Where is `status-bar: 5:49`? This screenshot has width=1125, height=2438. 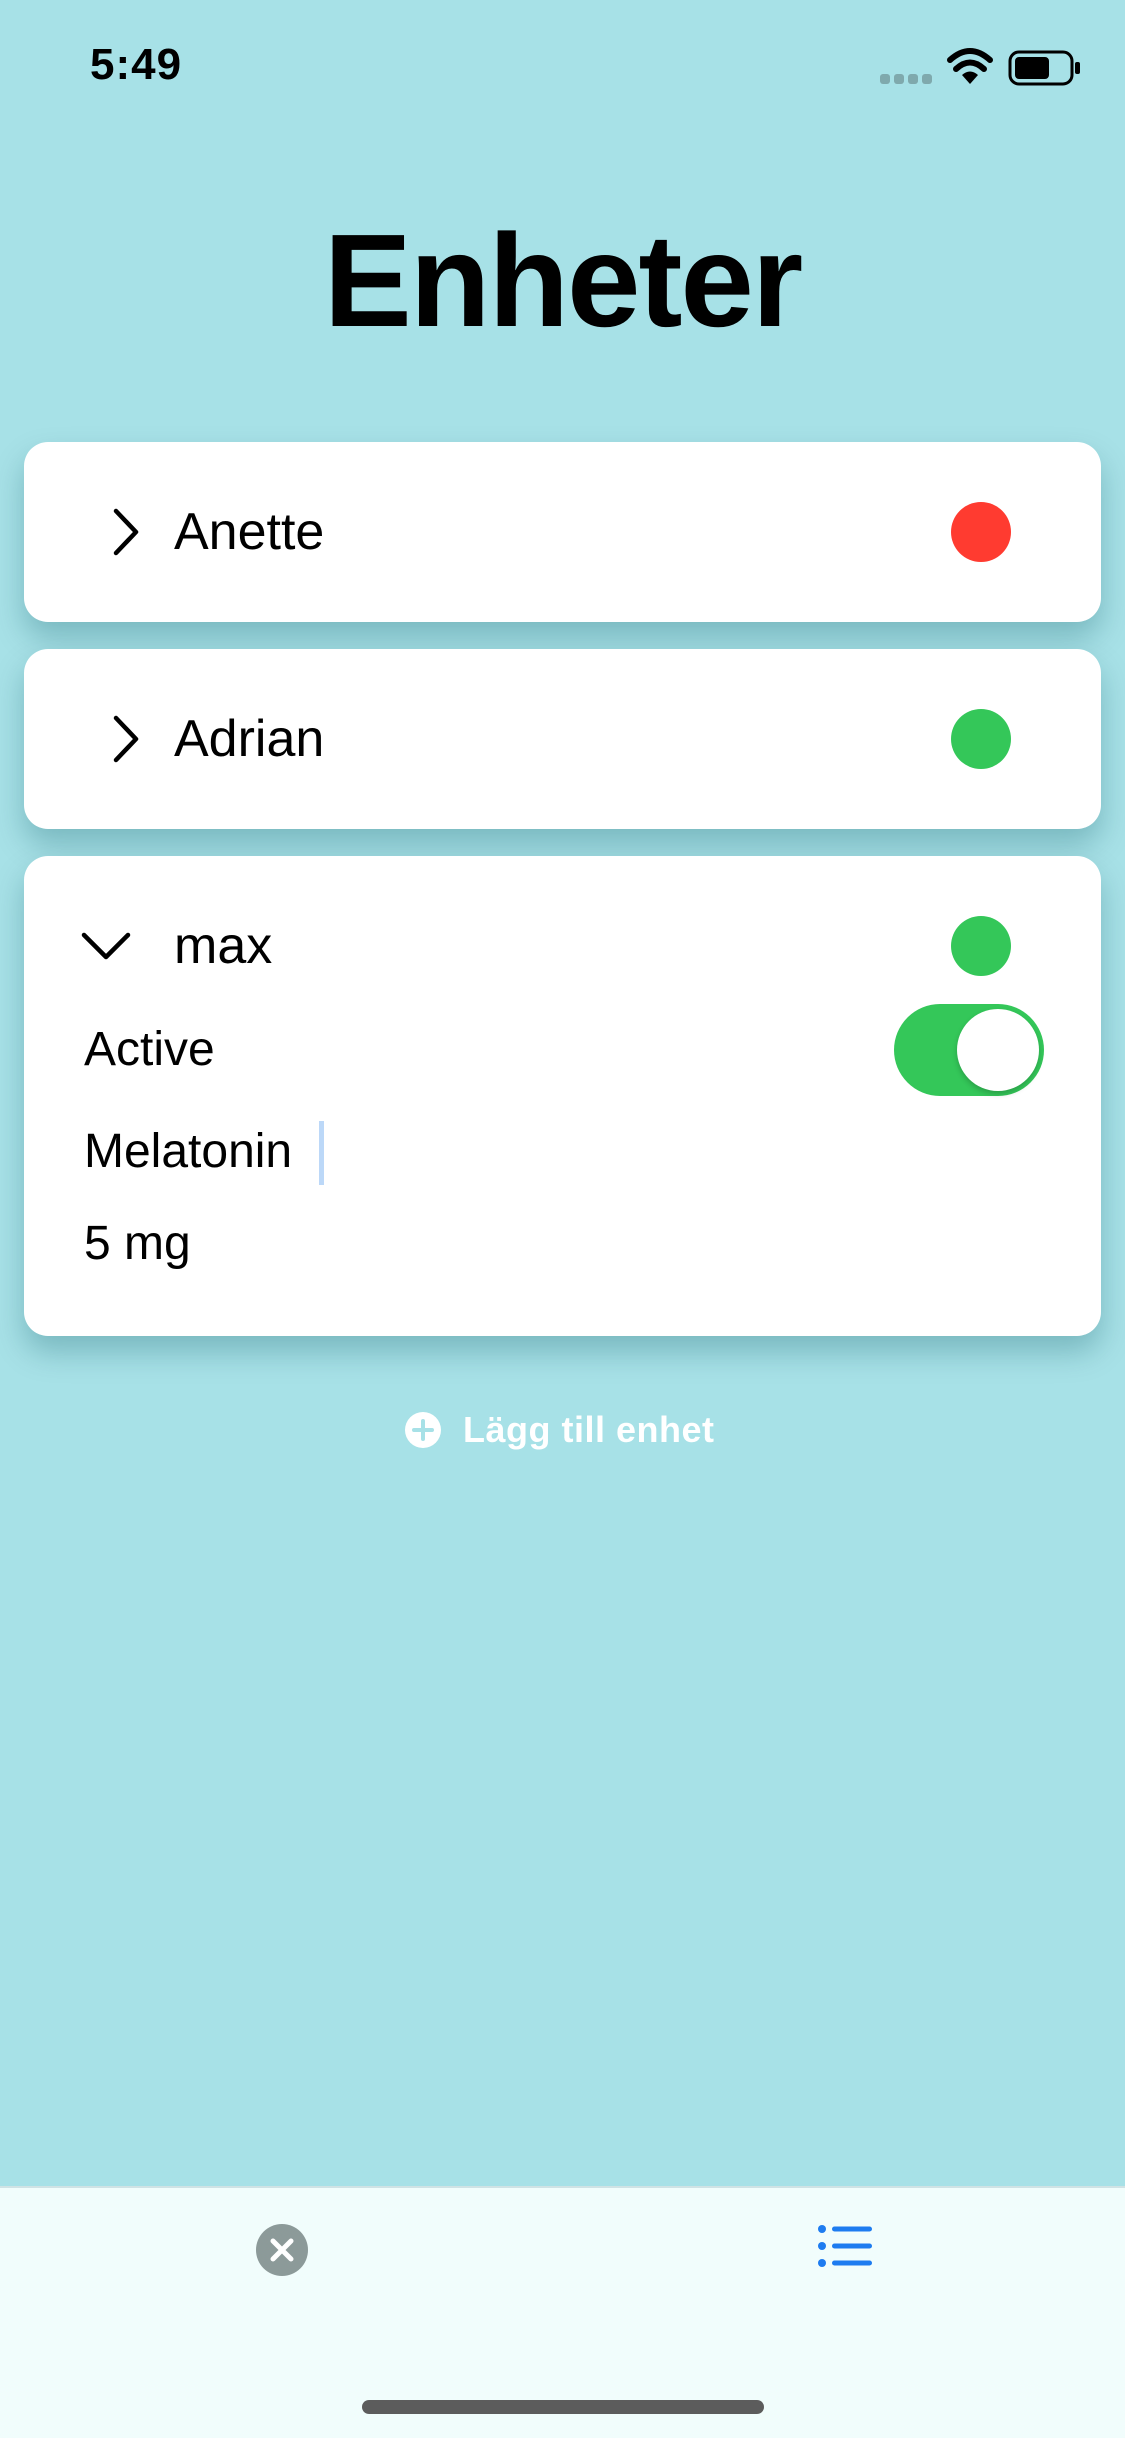
status-bar: 5:49 is located at coordinates (562, 70).